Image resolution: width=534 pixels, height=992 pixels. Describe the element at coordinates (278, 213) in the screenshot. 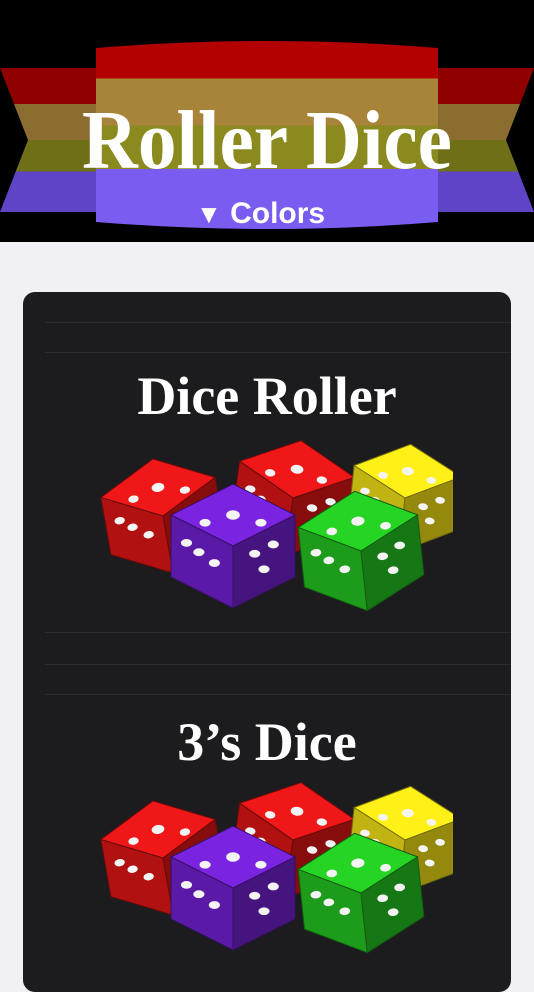

I see `colors-label: Colors` at that location.